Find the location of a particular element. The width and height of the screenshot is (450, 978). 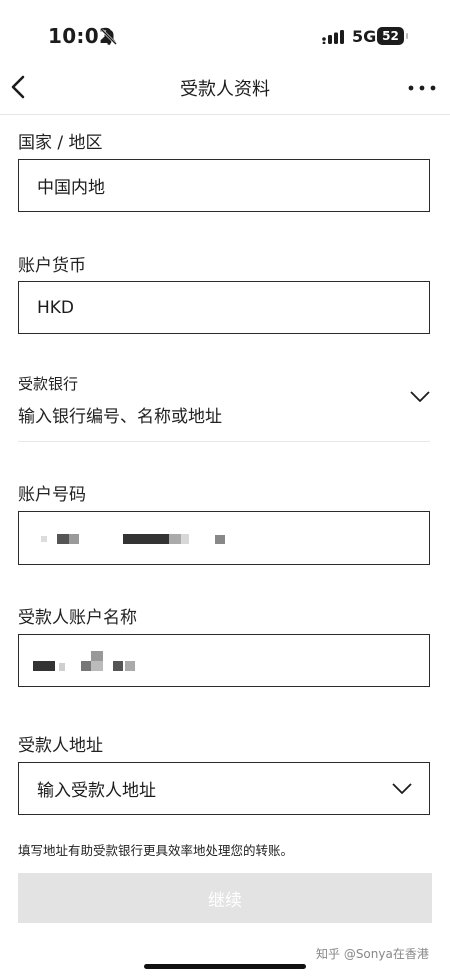

continue-button: 继续 is located at coordinates (225, 898).